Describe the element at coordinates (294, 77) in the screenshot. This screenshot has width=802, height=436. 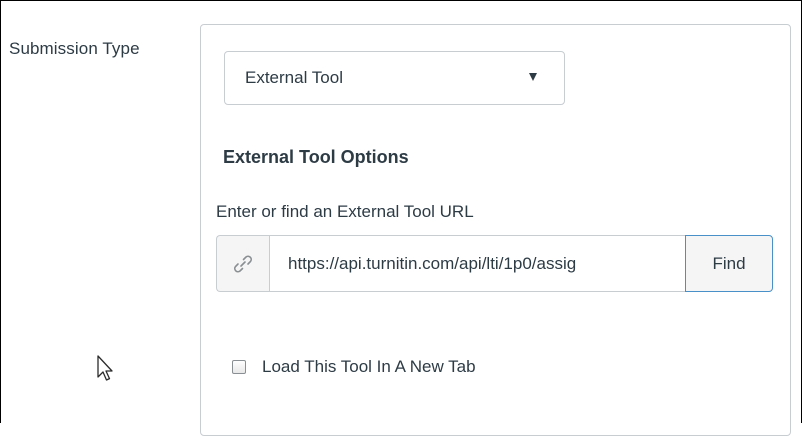
I see `submission-type-selected-value: External Tool` at that location.